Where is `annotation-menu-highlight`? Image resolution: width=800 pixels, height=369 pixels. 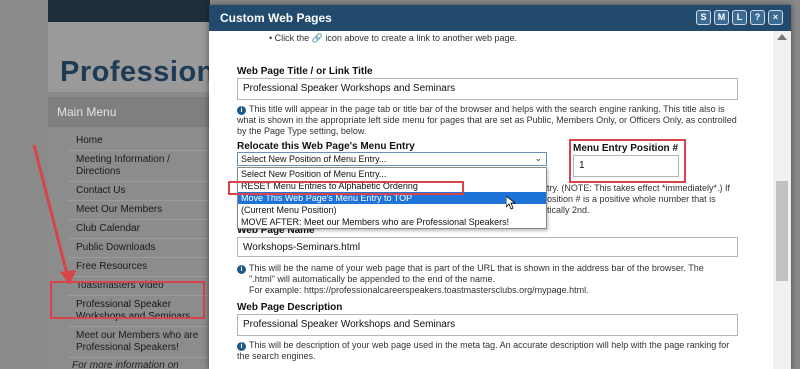 annotation-menu-highlight is located at coordinates (127, 300).